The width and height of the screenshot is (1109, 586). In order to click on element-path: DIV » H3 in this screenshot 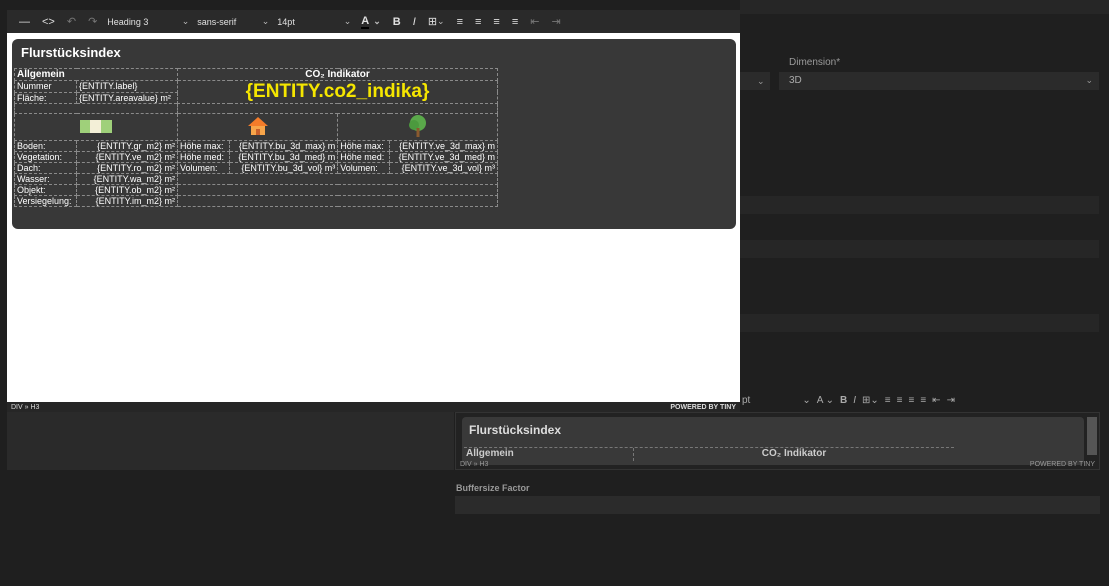, I will do `click(25, 407)`.